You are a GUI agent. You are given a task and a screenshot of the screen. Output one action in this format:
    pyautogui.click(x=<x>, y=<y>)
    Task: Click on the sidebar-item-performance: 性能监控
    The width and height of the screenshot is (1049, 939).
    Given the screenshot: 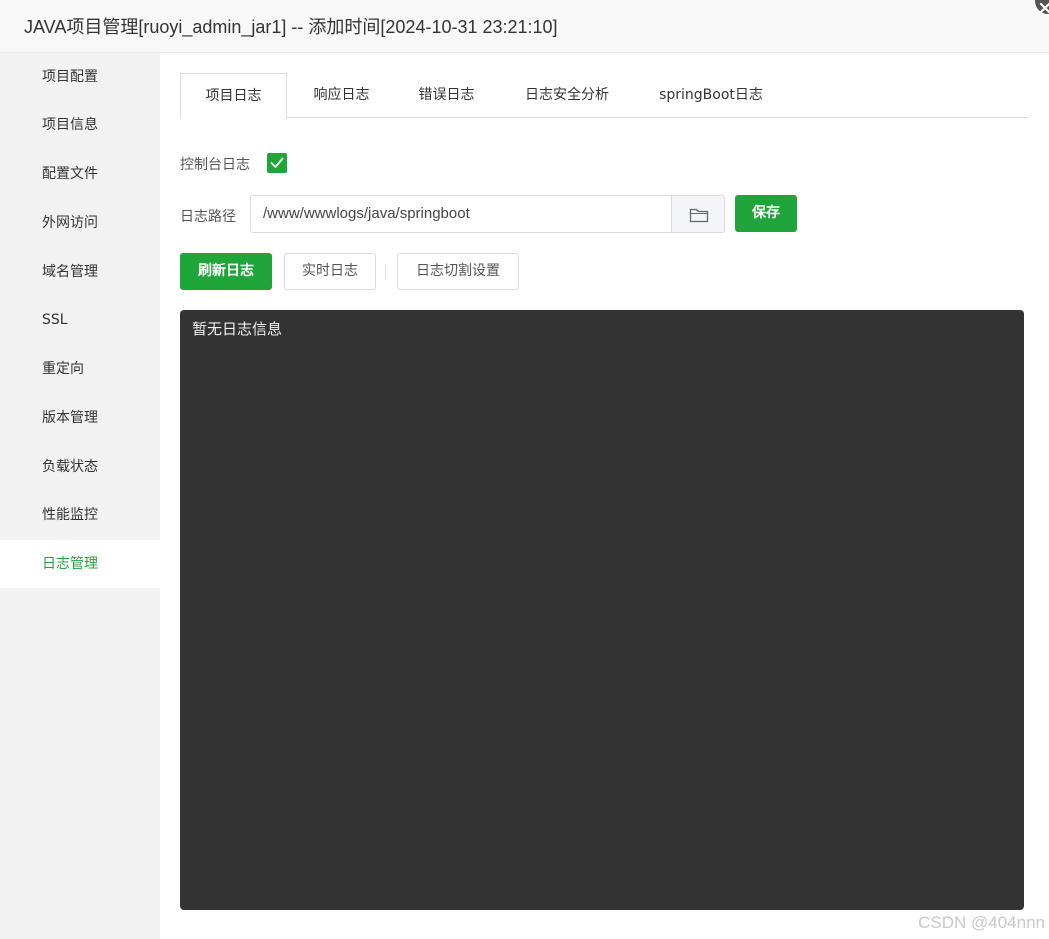 What is the action you would take?
    pyautogui.click(x=80, y=515)
    